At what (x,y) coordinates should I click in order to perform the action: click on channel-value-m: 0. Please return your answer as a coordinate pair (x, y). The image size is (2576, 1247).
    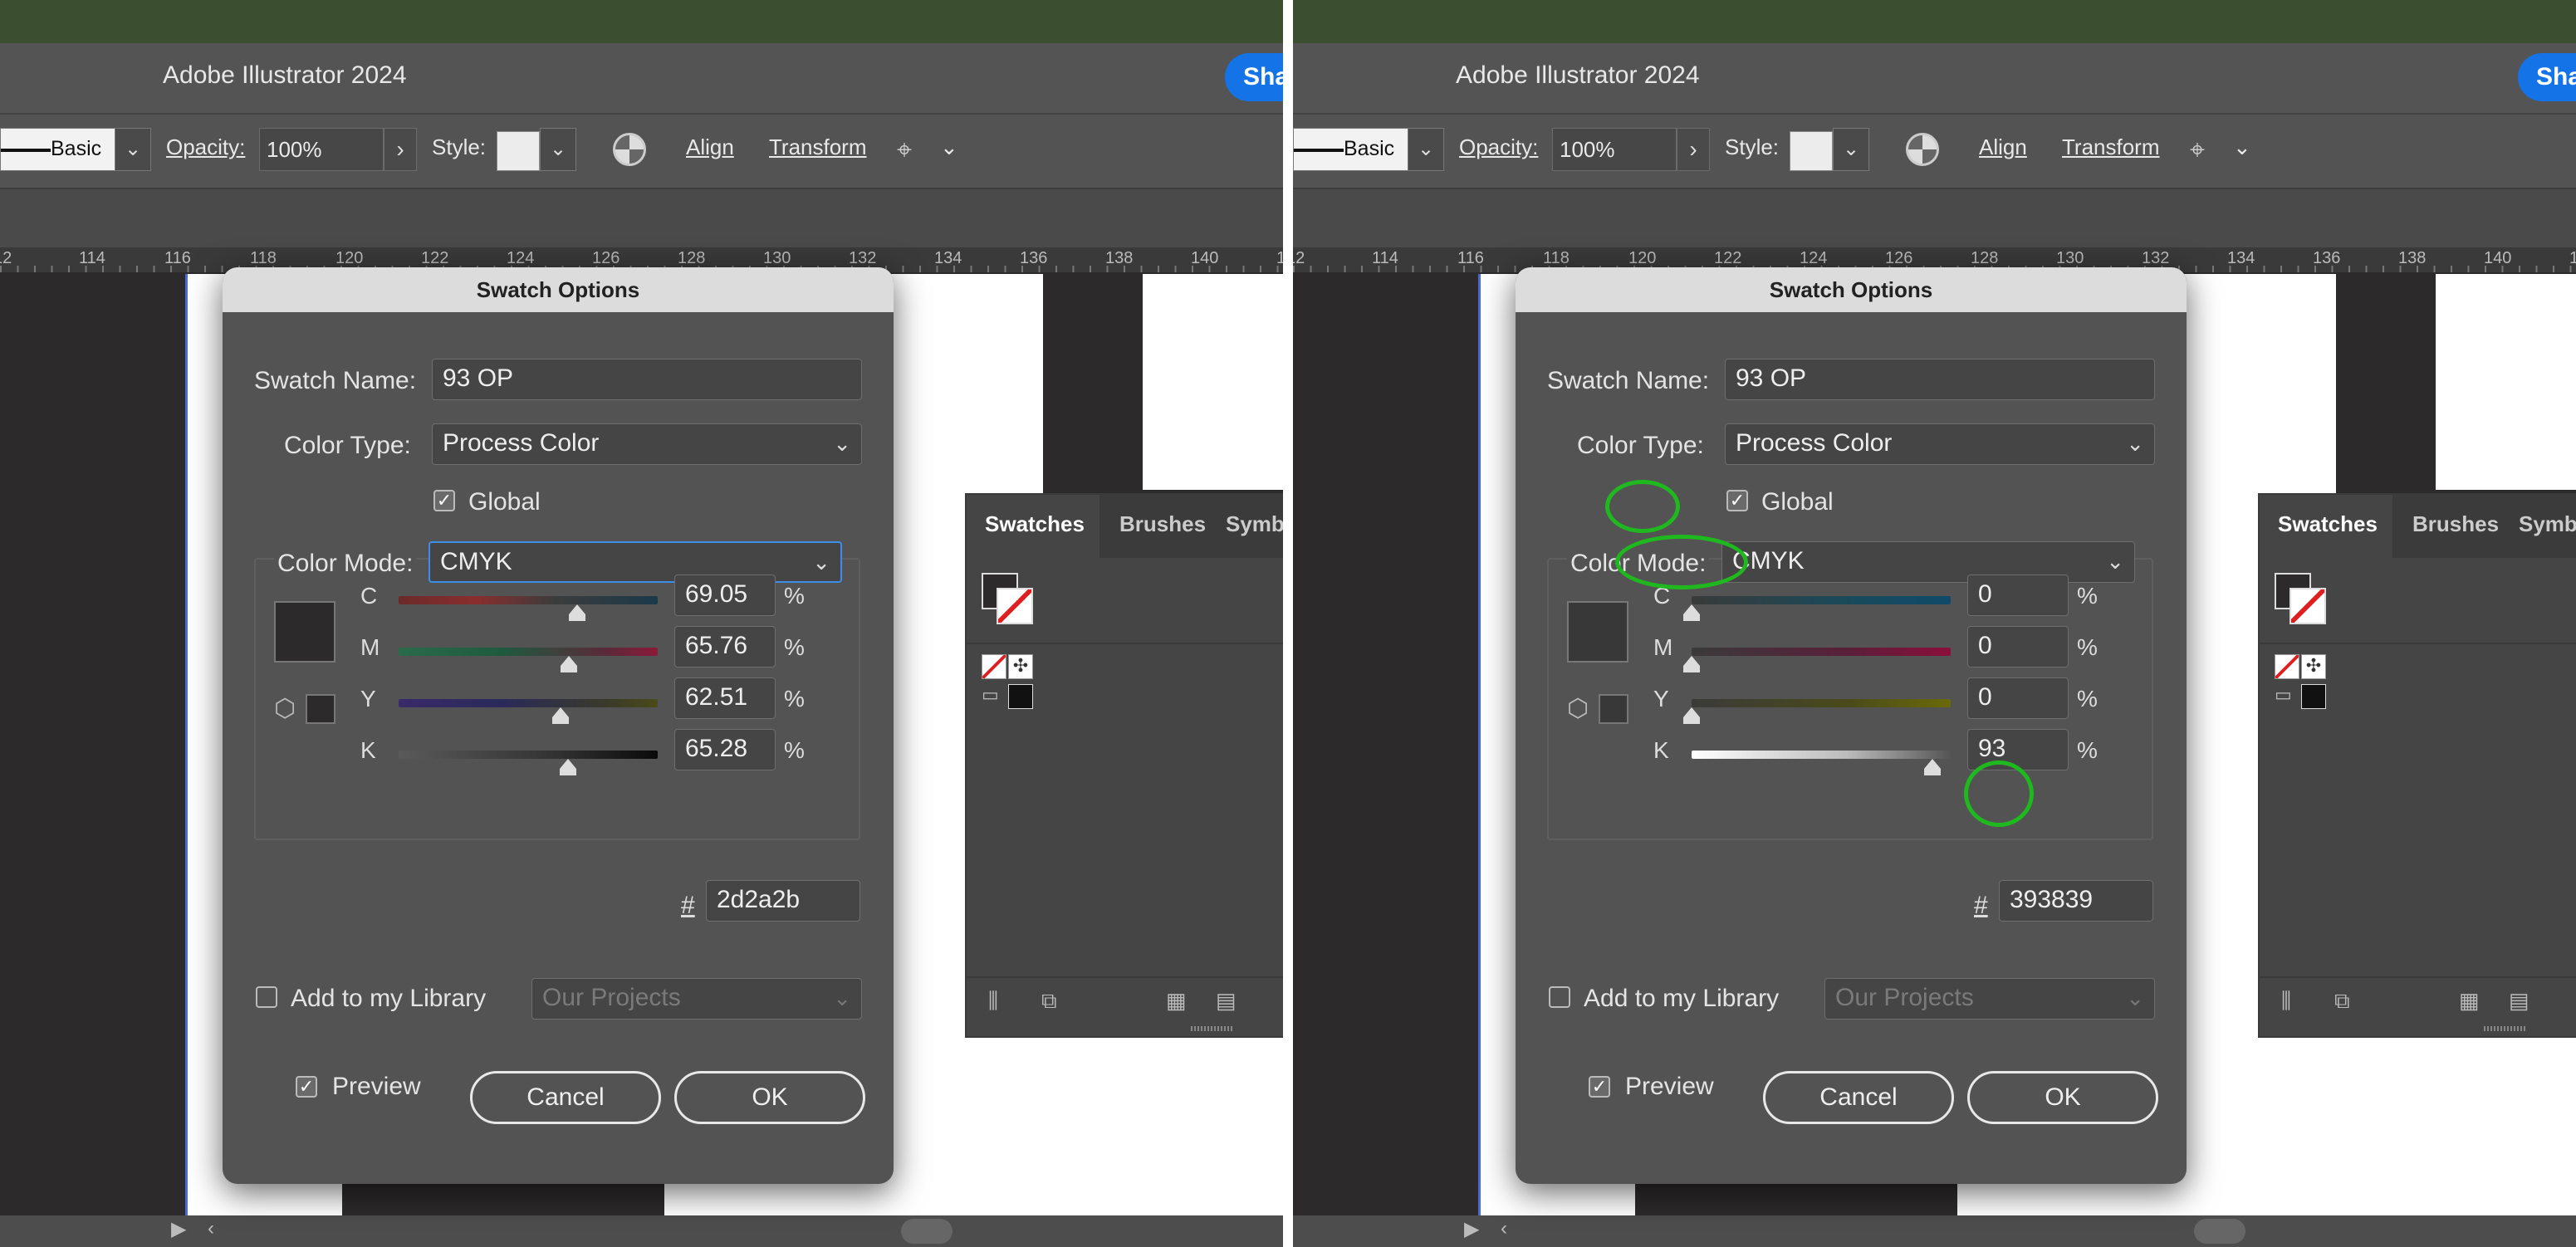
    Looking at the image, I should click on (2018, 647).